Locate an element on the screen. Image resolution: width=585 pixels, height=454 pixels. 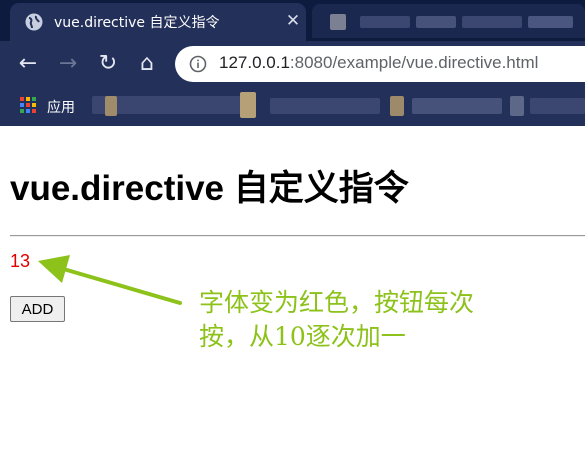
annotation-line-2: 按，从10逐次加一 is located at coordinates (302, 336).